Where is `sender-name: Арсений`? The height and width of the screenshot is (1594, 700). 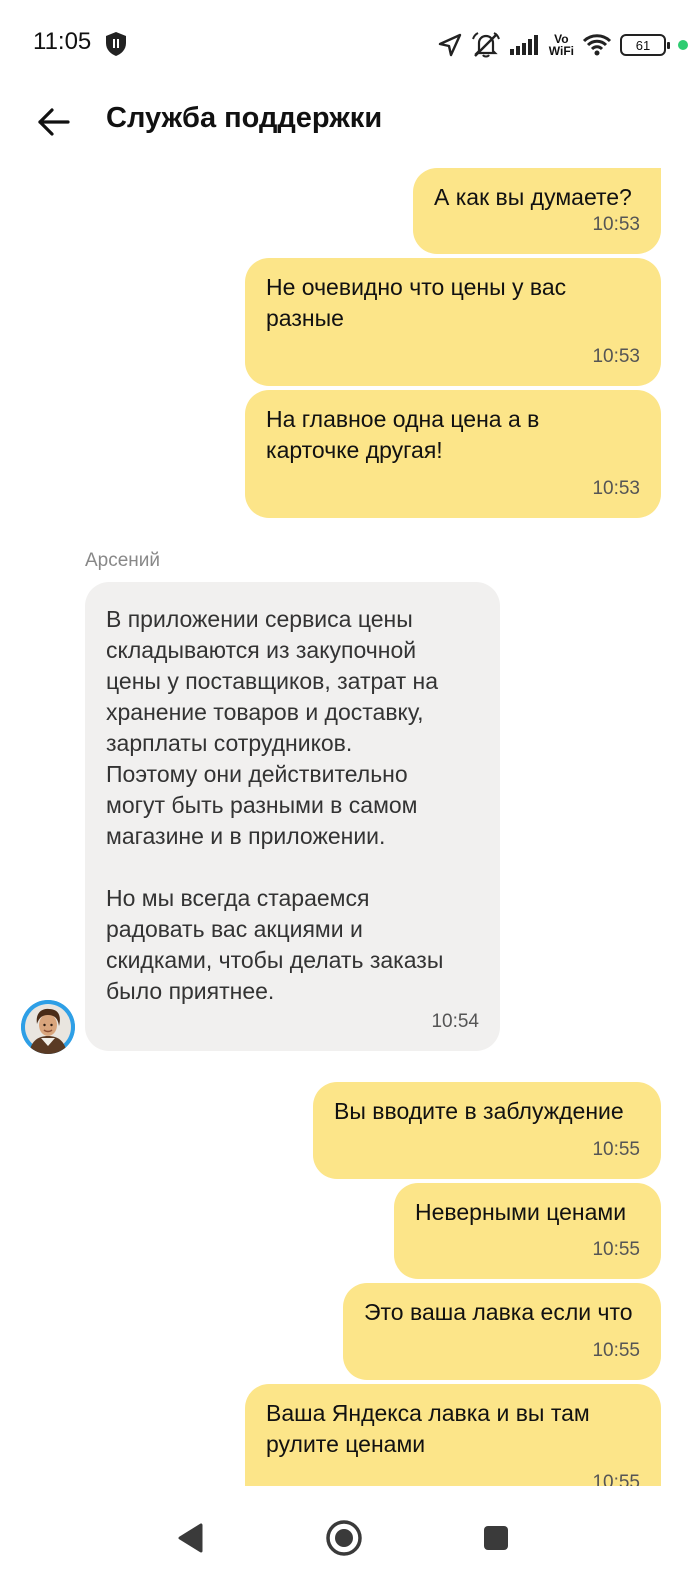
sender-name: Арсений is located at coordinates (123, 560).